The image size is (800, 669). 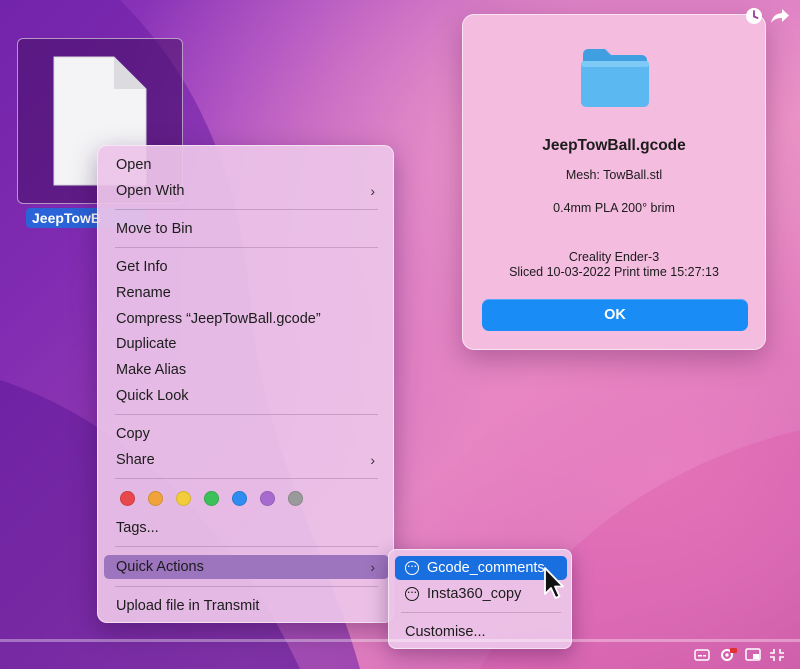 What do you see at coordinates (150, 191) in the screenshot?
I see `menu-label: Open With` at bounding box center [150, 191].